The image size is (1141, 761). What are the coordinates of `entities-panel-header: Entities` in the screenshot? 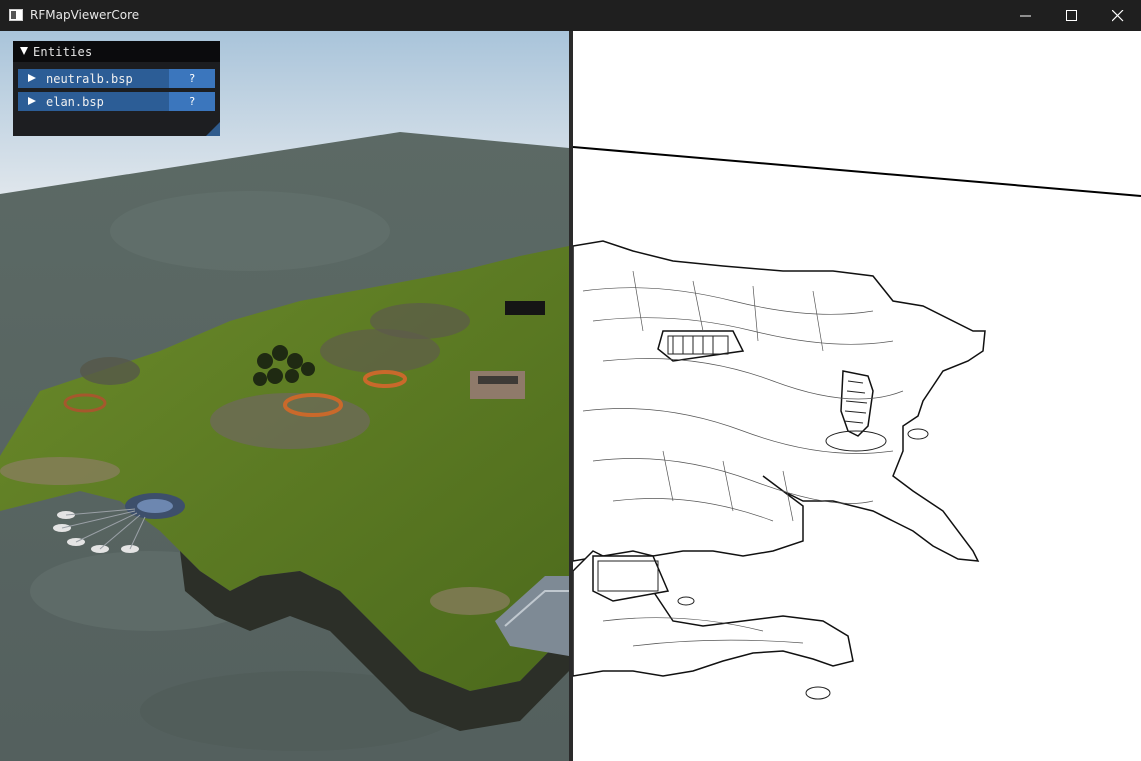 It's located at (116, 51).